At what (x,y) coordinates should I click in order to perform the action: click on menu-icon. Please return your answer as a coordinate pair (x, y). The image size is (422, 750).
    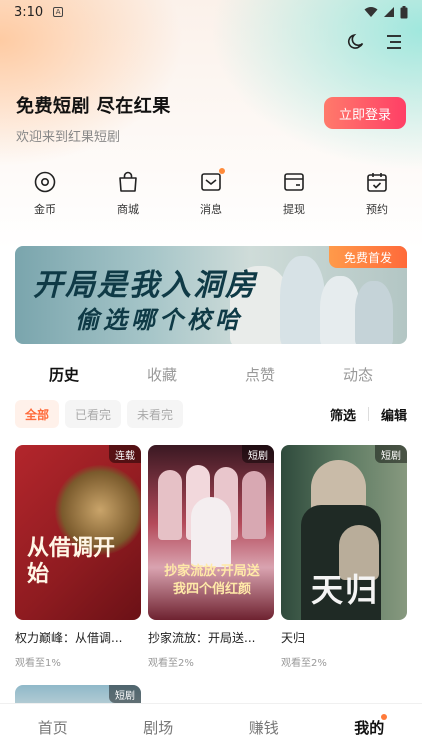
    Looking at the image, I should click on (394, 42).